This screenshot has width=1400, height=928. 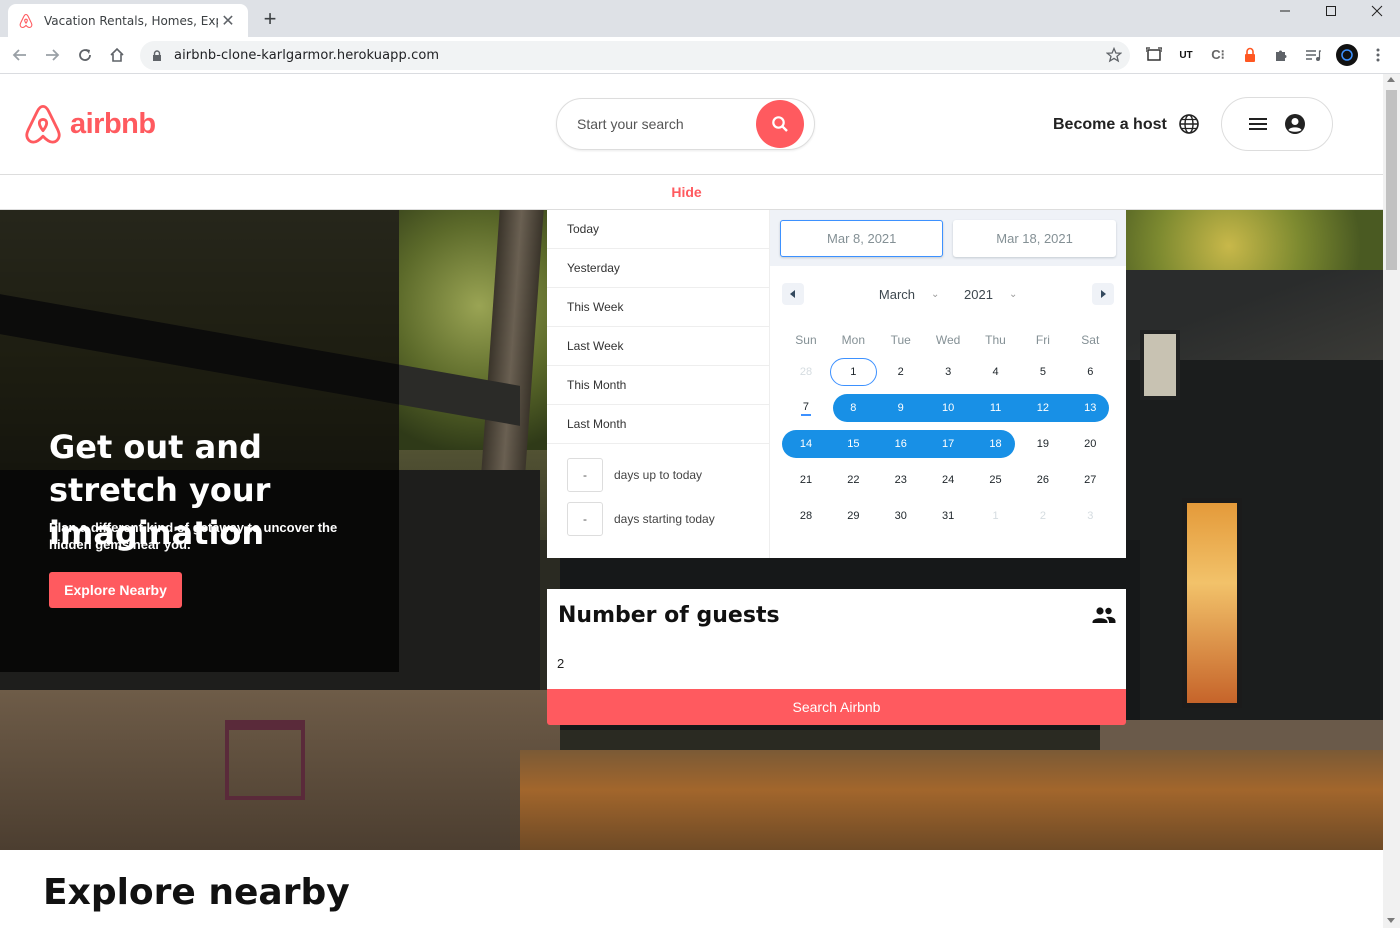 I want to click on search-bar: Start your search, so click(x=685, y=124).